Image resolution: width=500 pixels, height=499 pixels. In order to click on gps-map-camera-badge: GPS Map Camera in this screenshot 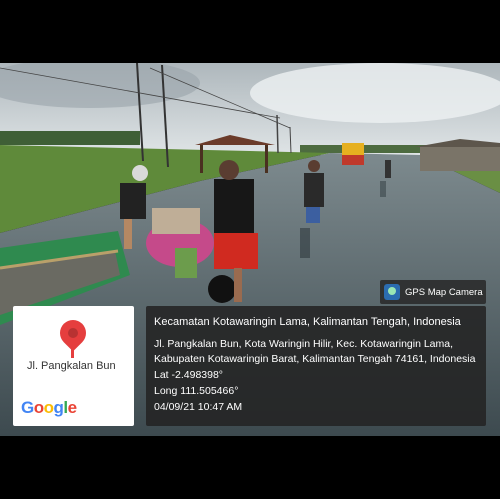, I will do `click(433, 292)`.